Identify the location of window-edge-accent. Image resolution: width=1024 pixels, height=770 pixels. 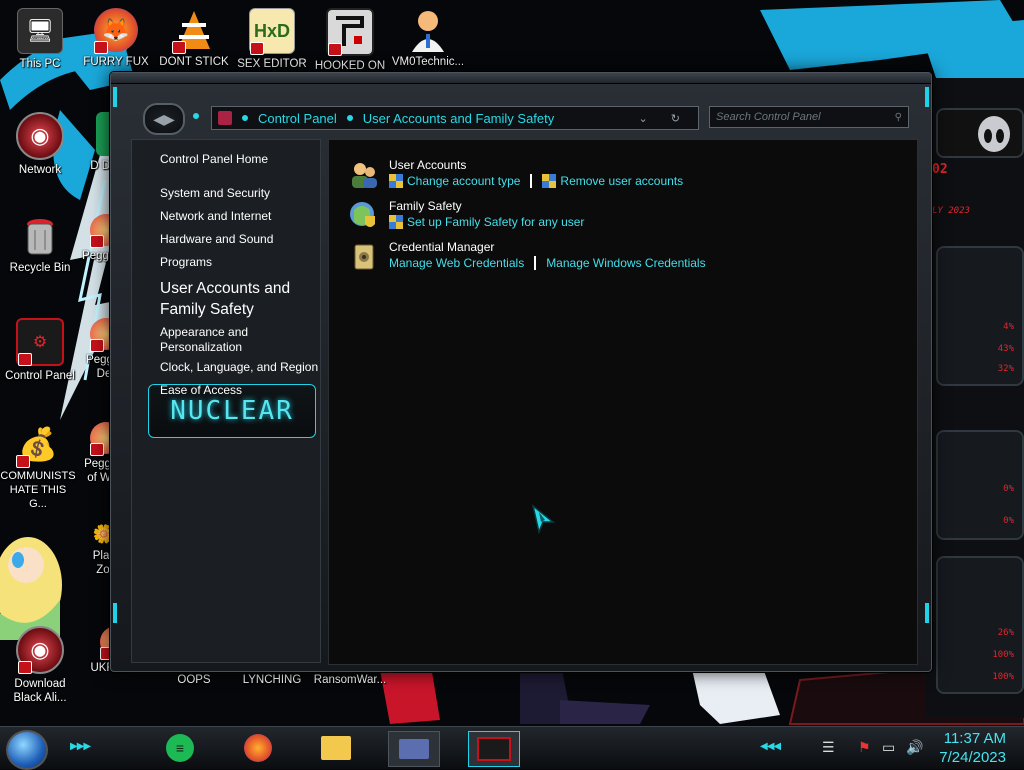
(115, 97).